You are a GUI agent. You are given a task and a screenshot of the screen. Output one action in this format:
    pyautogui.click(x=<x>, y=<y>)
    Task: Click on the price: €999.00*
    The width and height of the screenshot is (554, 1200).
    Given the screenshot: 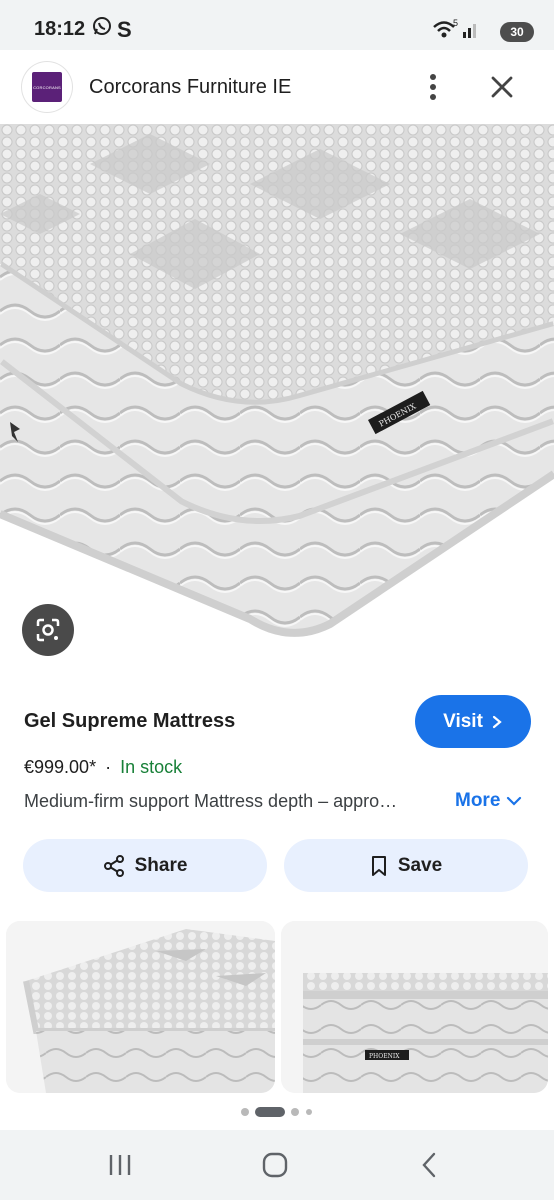 What is the action you would take?
    pyautogui.click(x=60, y=767)
    